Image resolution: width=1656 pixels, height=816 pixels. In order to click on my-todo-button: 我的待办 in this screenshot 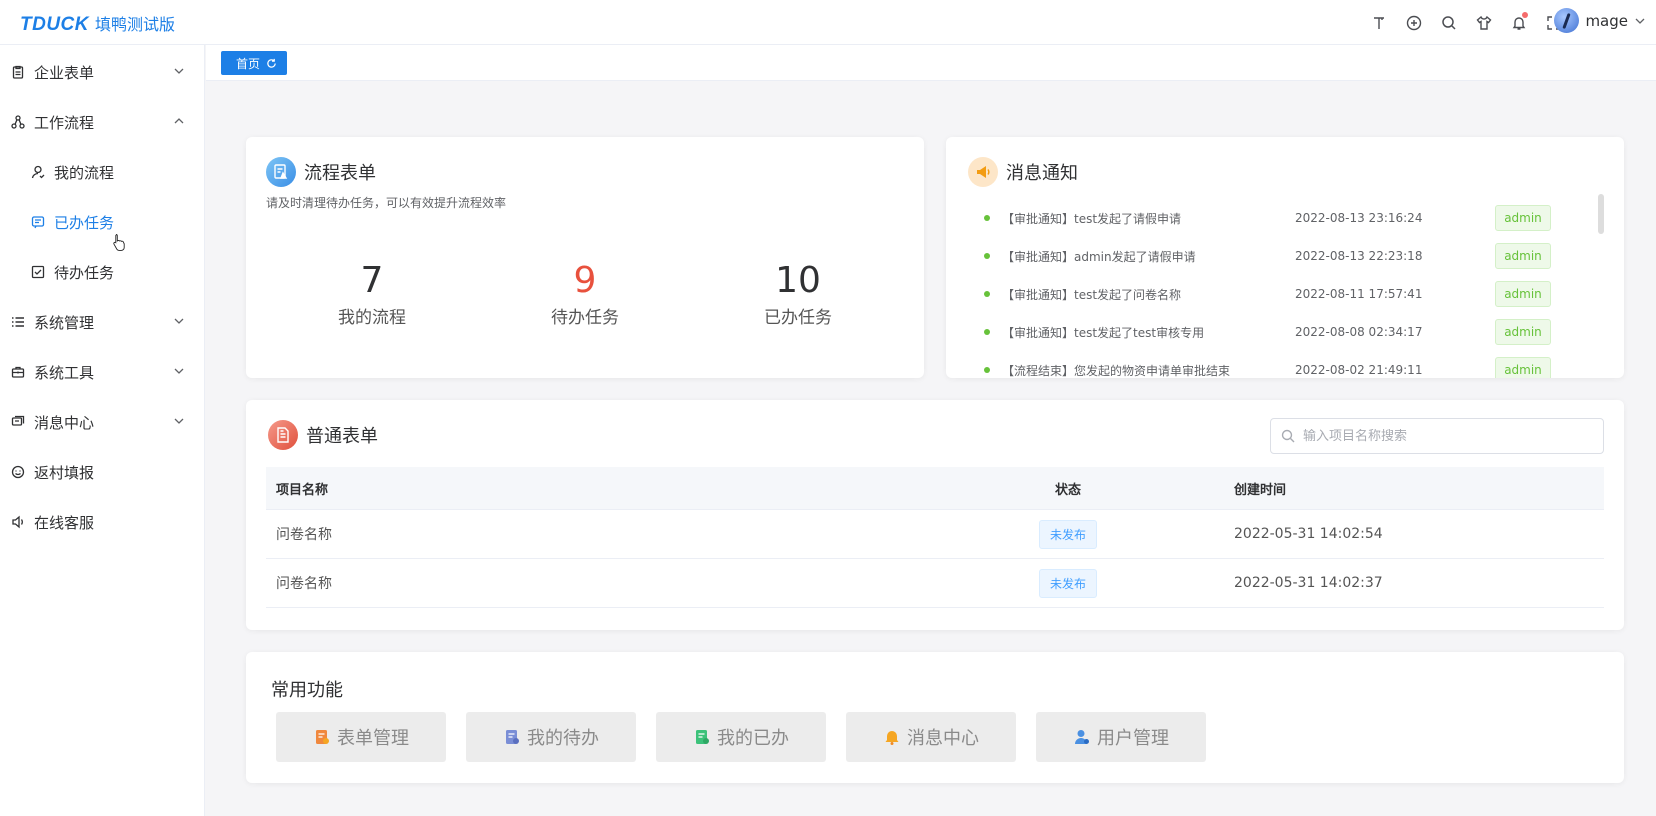, I will do `click(551, 737)`.